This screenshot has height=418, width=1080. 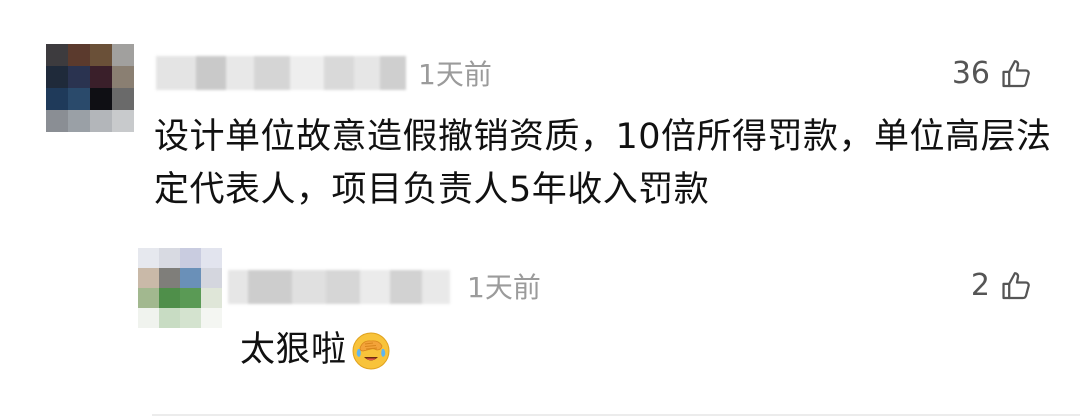 What do you see at coordinates (293, 350) in the screenshot?
I see `comment-text: 太狠啦` at bounding box center [293, 350].